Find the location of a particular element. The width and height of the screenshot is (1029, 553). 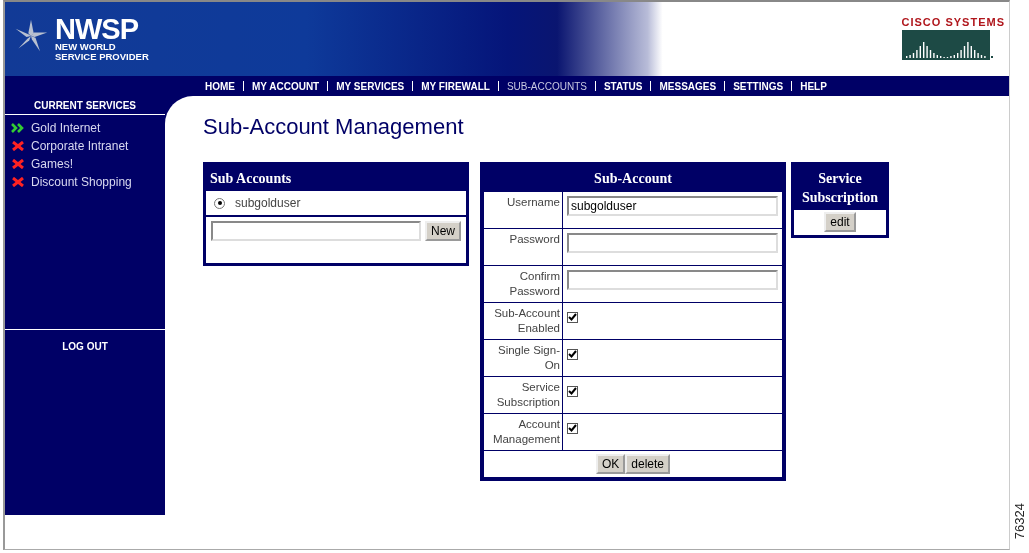

service-link: Games! is located at coordinates (52, 164).